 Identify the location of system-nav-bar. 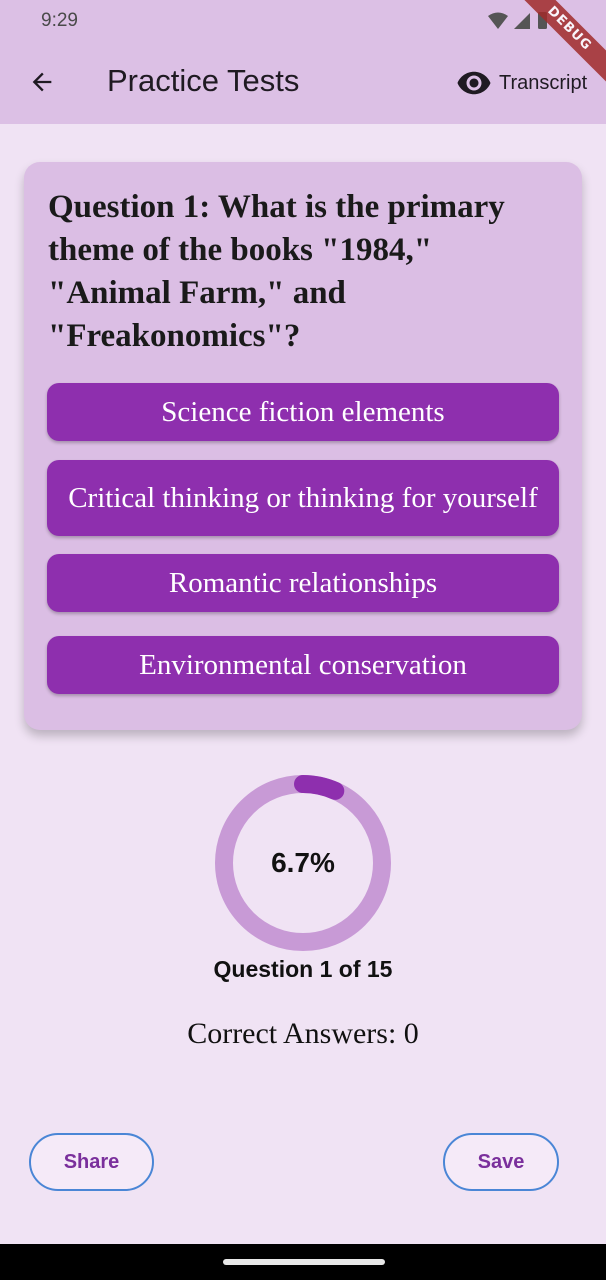
(303, 1262).